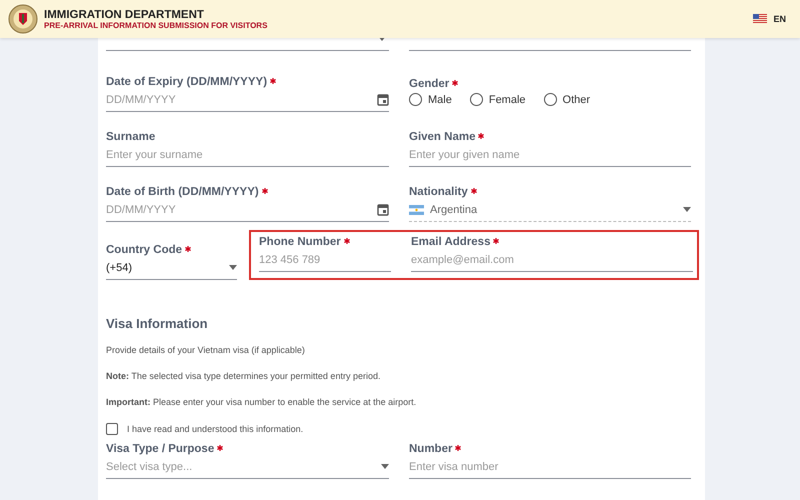 The width and height of the screenshot is (800, 500). Describe the element at coordinates (442, 137) in the screenshot. I see `field-label: Given Name` at that location.